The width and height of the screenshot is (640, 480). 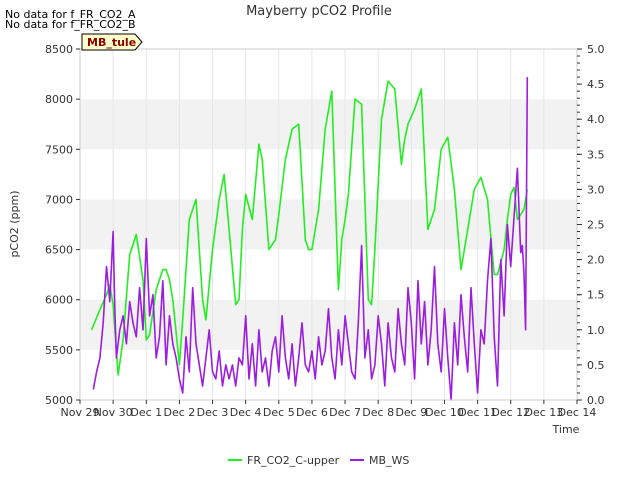 What do you see at coordinates (596, 84) in the screenshot?
I see `y2-tick-label: 4.5` at bounding box center [596, 84].